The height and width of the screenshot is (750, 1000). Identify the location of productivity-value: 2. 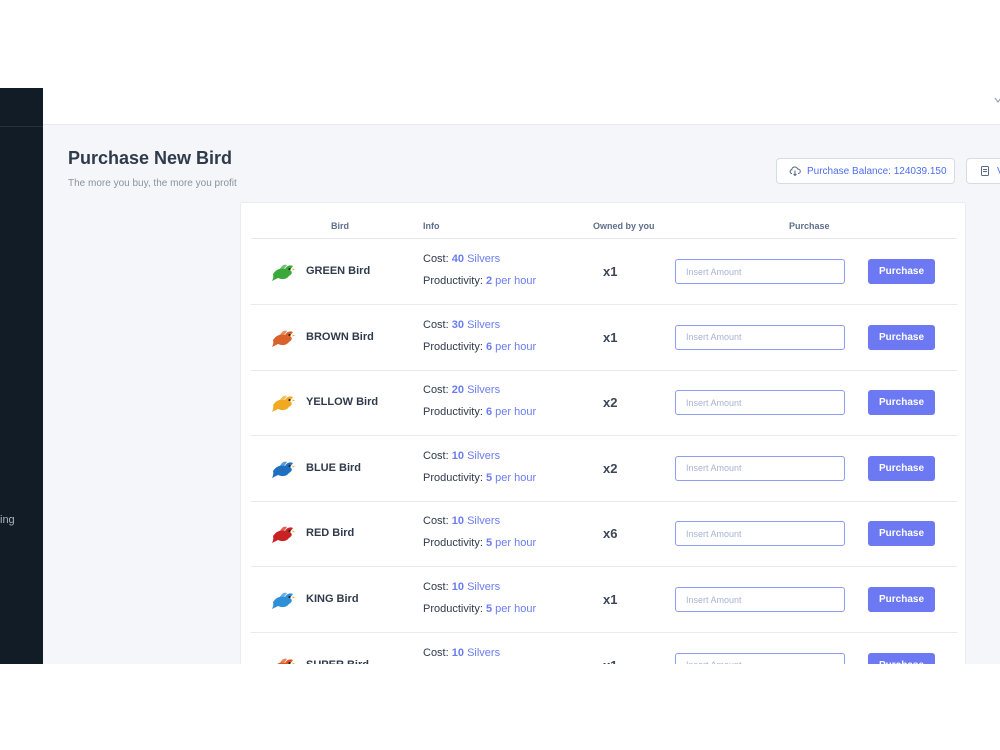
(489, 281).